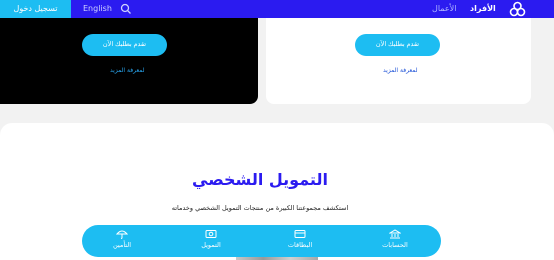 The width and height of the screenshot is (554, 260). Describe the element at coordinates (97, 9) in the screenshot. I see `language-switch: English` at that location.